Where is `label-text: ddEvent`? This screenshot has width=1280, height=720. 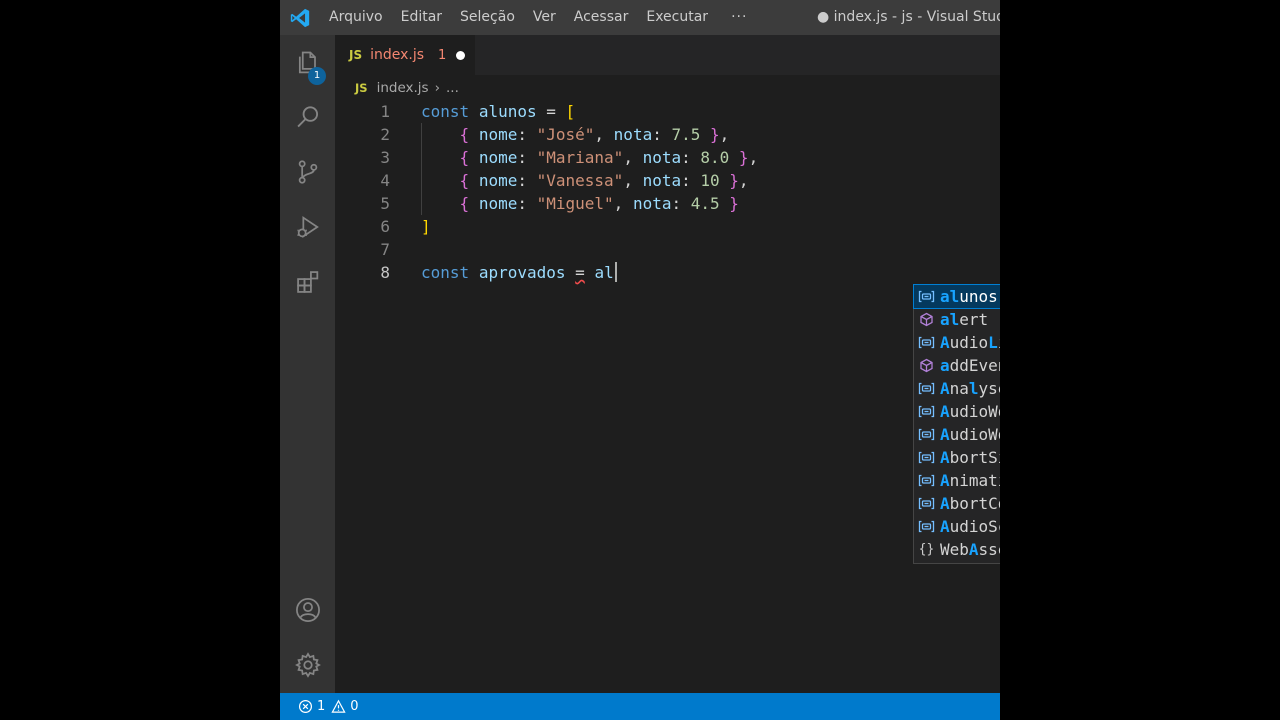
label-text: ddEvent is located at coordinates (974, 365).